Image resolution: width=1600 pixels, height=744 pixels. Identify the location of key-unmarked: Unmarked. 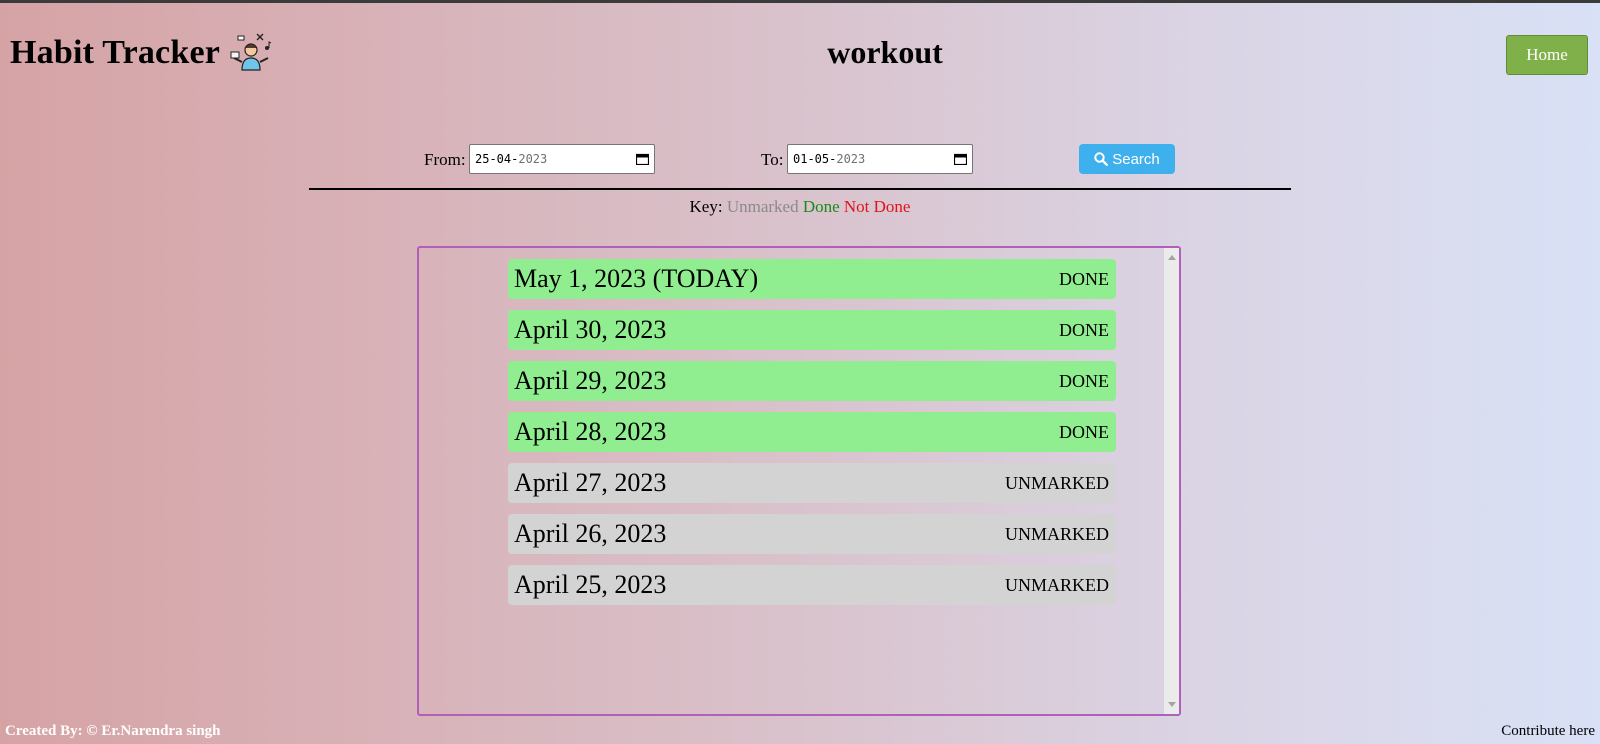
(762, 206).